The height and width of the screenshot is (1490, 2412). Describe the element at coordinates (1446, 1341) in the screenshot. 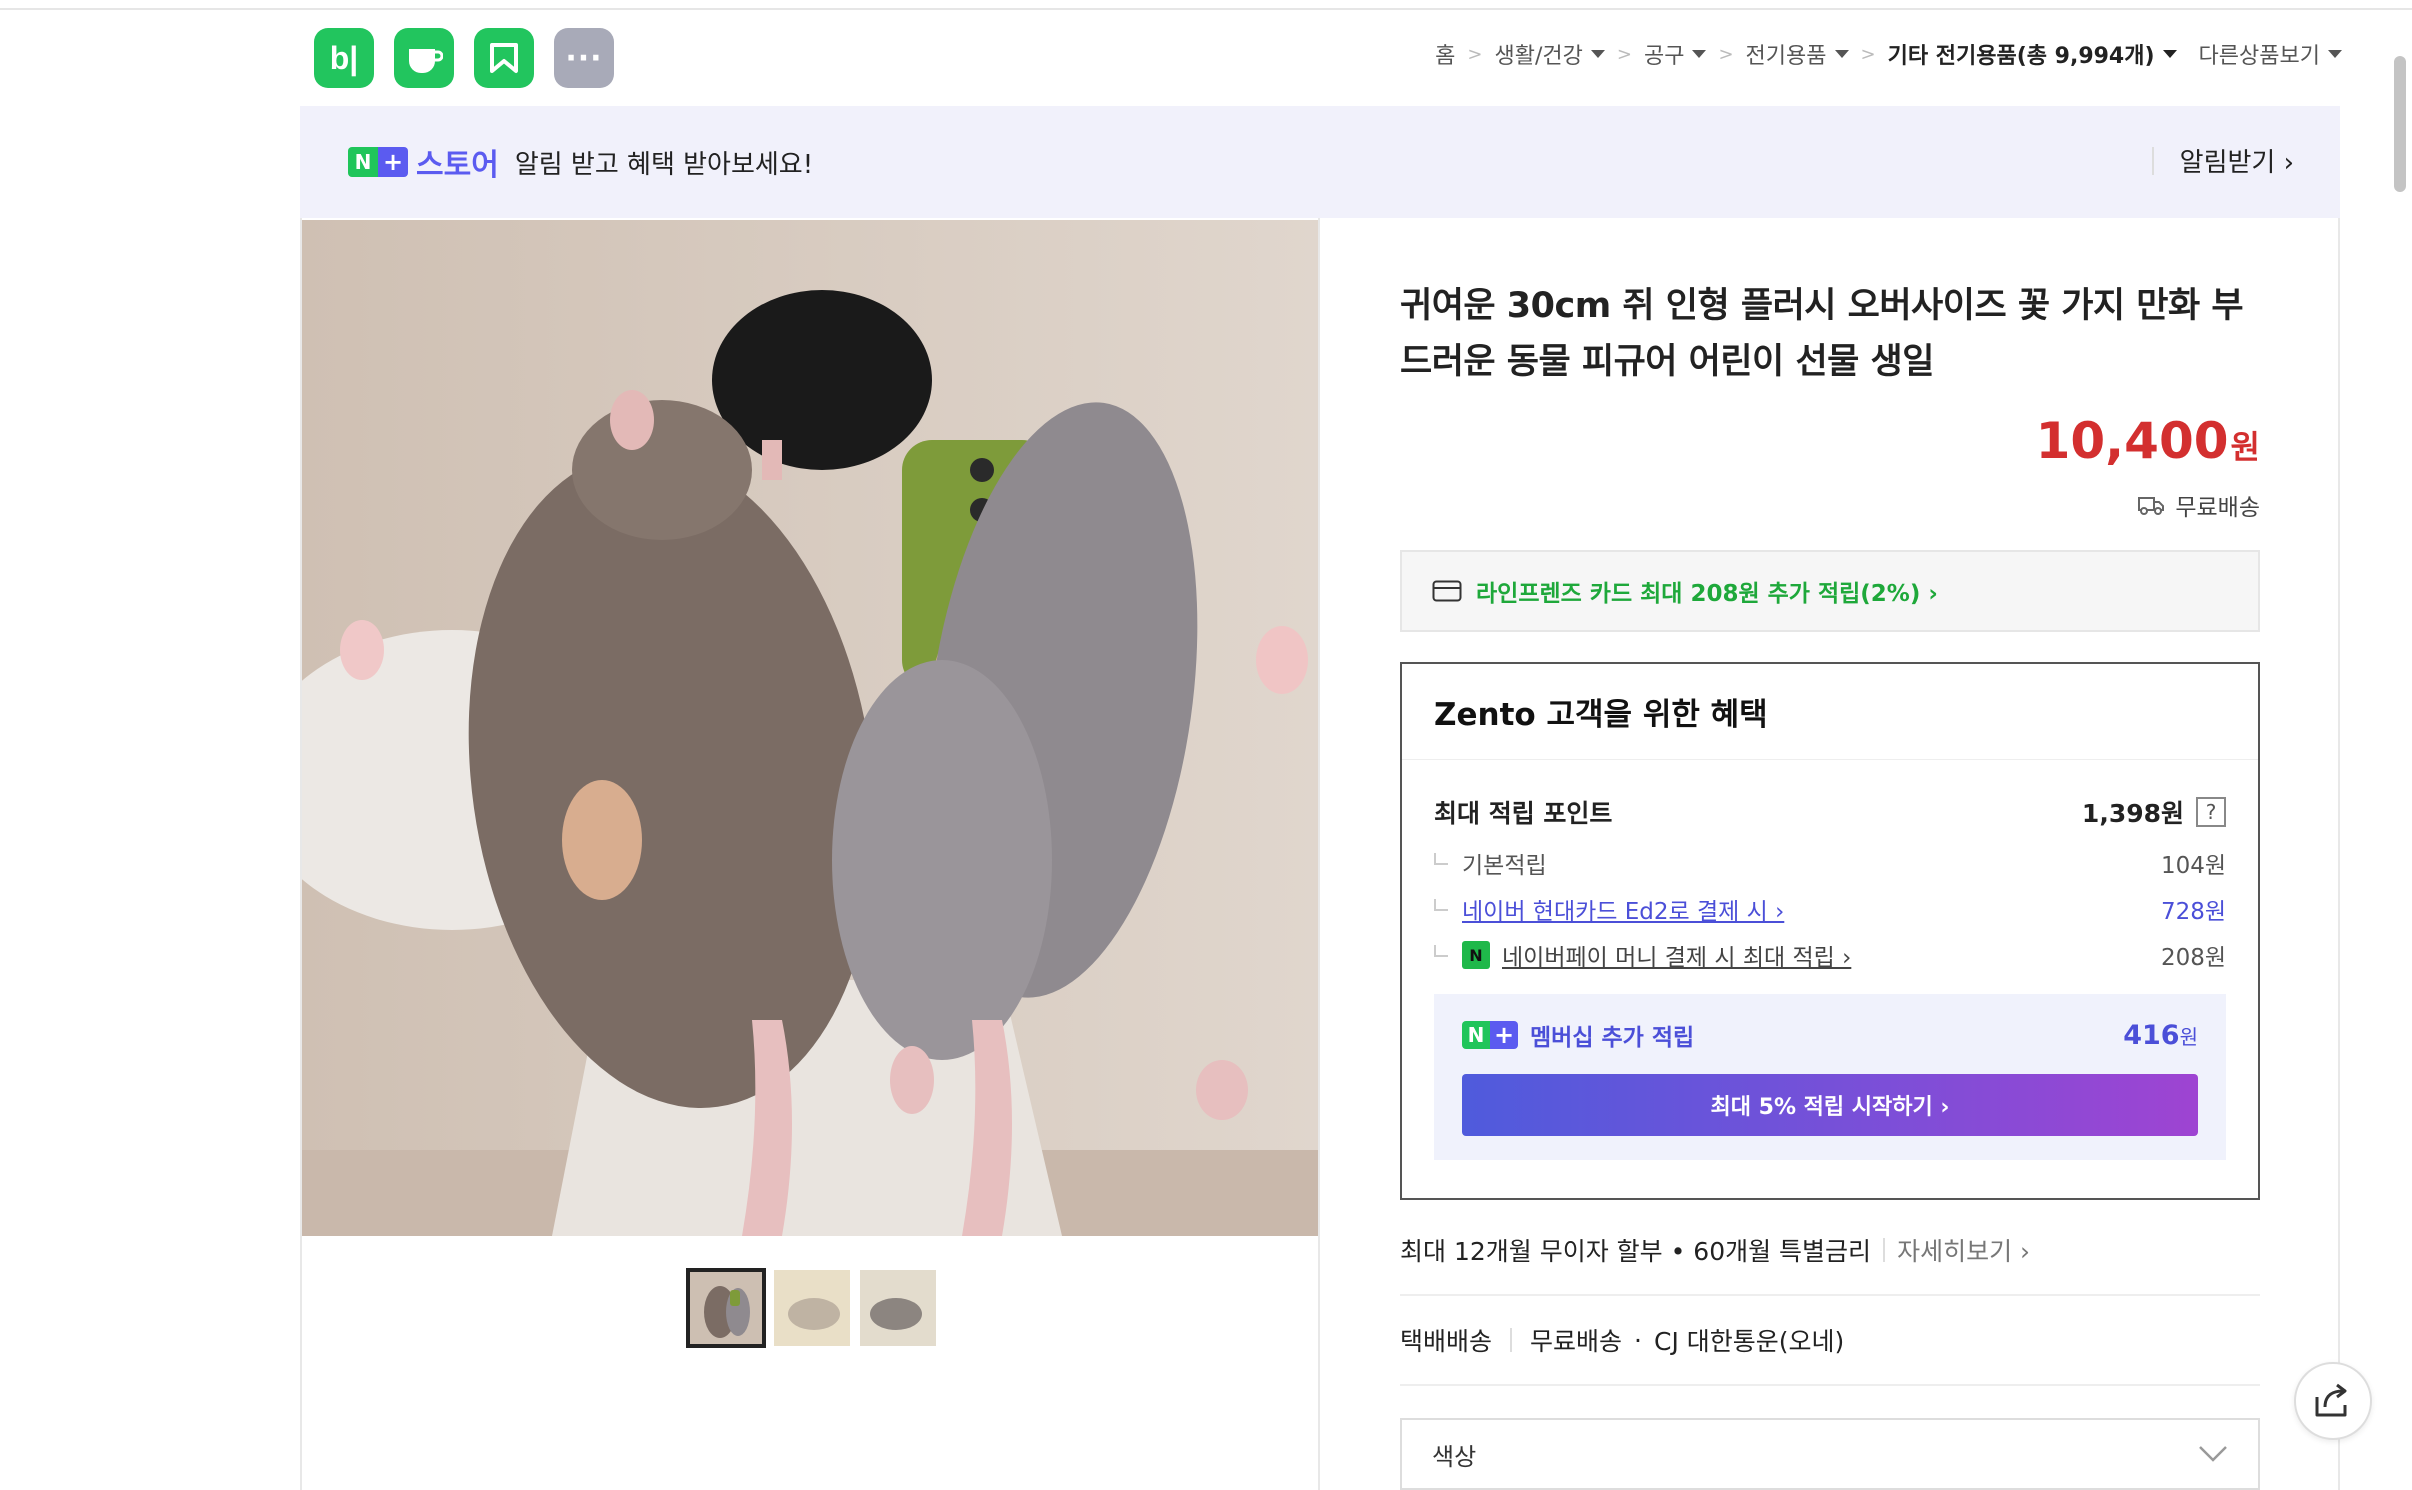

I see `delivery-type: 택배배송` at that location.